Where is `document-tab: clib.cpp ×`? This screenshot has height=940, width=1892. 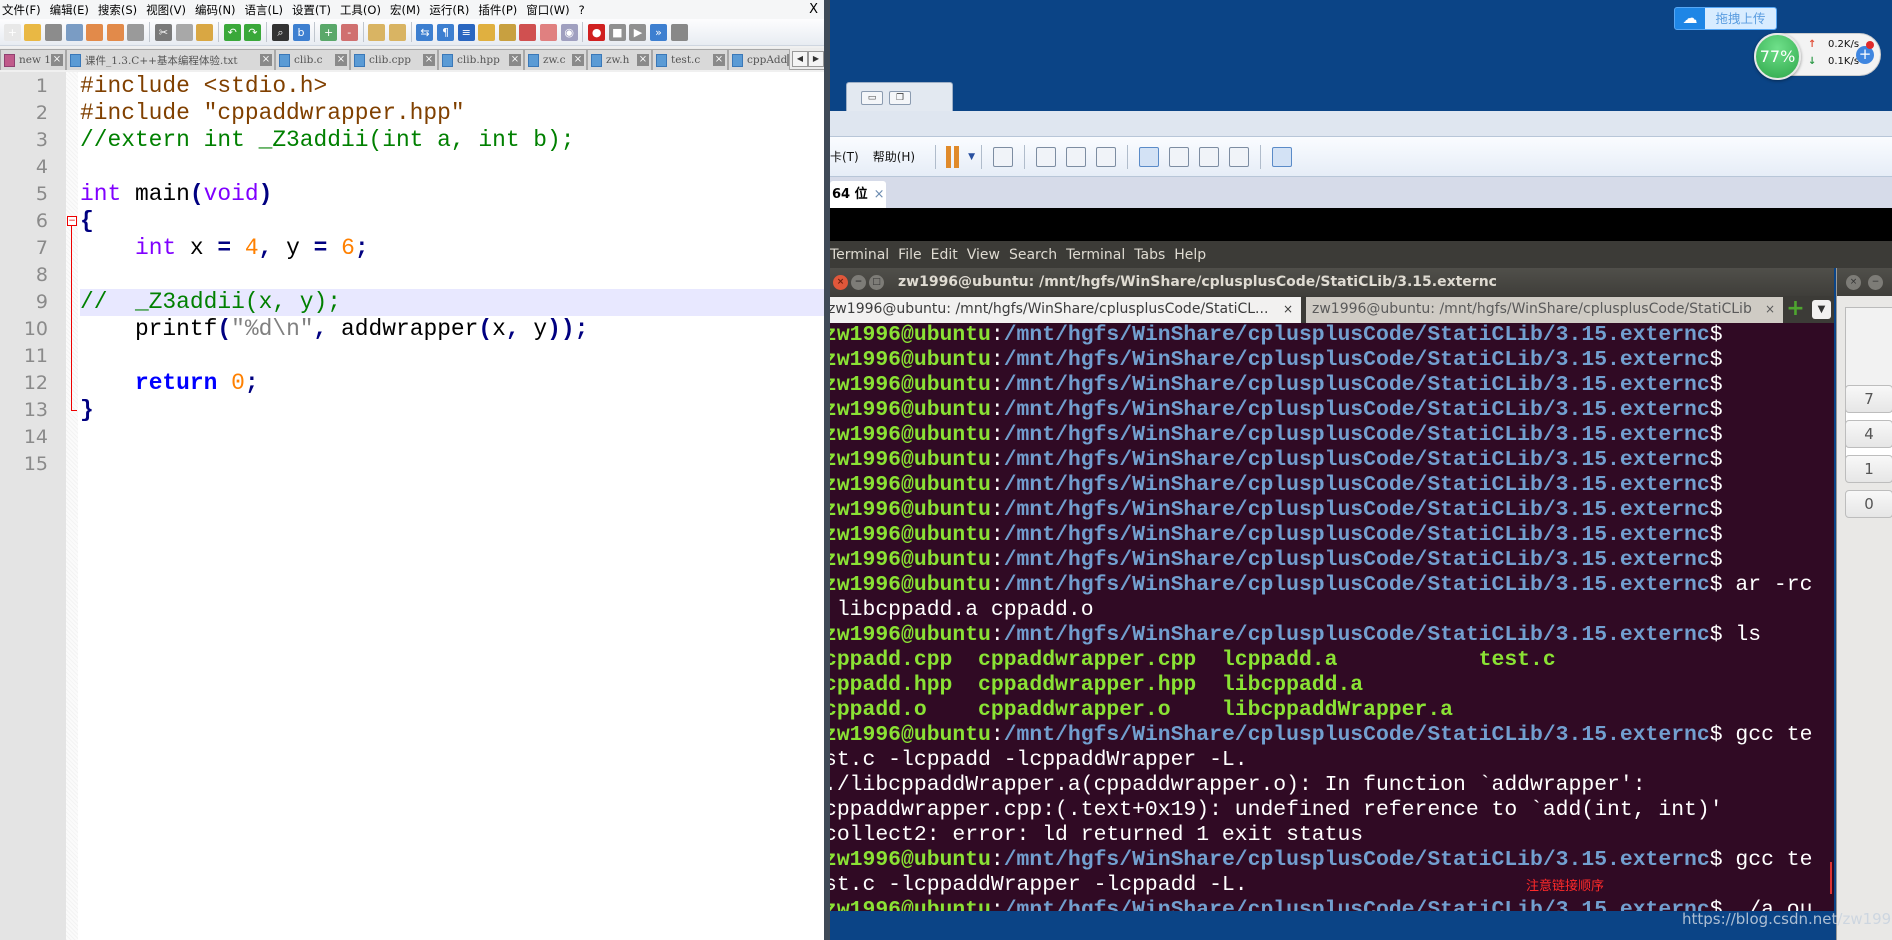
document-tab: clib.cpp × is located at coordinates (394, 59).